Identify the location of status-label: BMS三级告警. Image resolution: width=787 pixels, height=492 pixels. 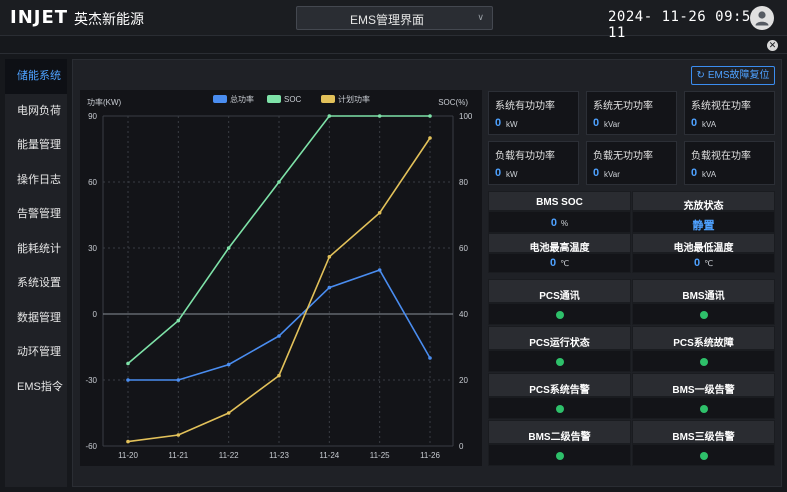
(703, 437).